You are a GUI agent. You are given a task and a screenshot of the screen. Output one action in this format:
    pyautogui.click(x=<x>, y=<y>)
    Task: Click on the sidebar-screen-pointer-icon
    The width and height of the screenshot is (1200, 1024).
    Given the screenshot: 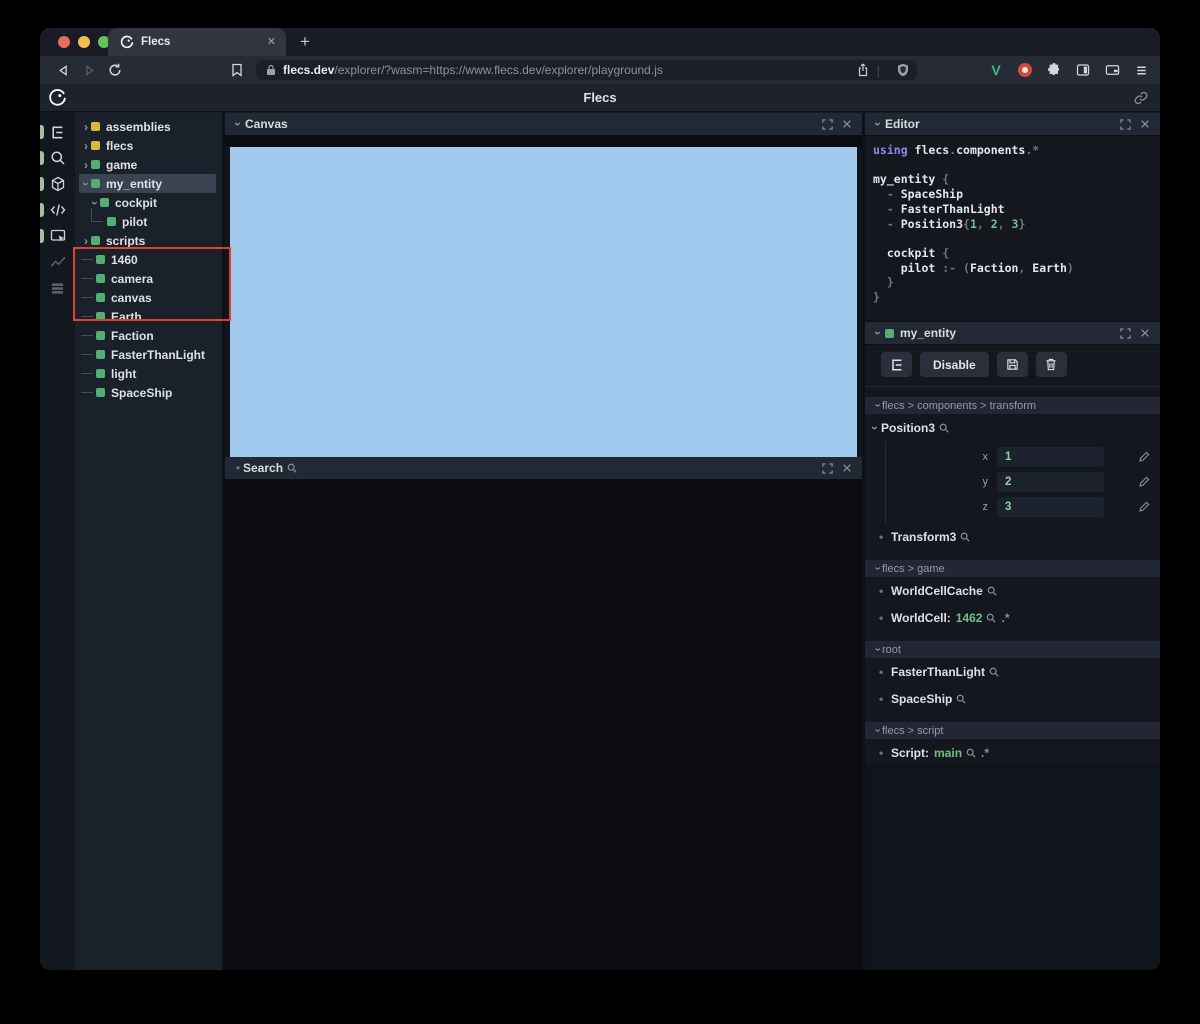 What is the action you would take?
    pyautogui.click(x=57, y=236)
    